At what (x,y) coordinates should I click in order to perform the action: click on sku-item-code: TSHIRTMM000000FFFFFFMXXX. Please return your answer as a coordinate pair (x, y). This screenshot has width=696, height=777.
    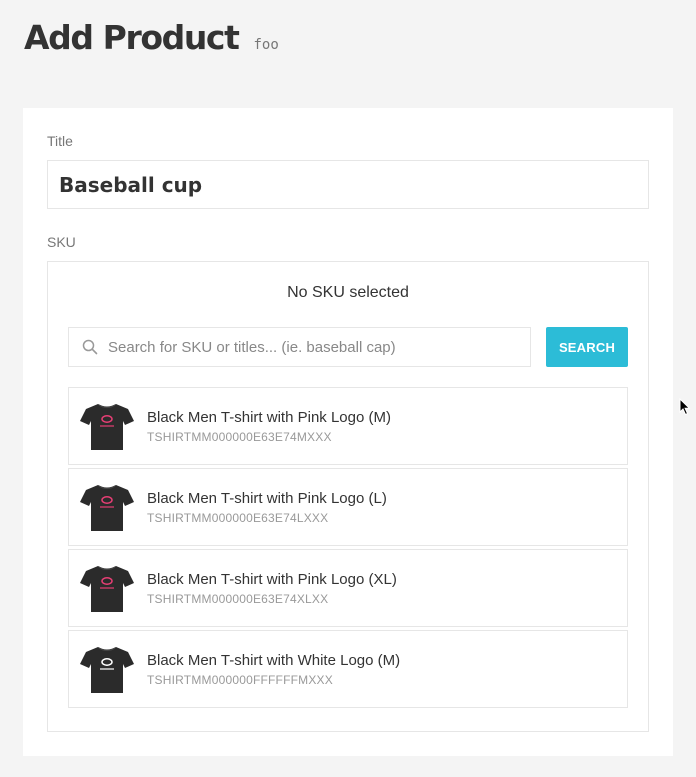
    Looking at the image, I should click on (240, 680).